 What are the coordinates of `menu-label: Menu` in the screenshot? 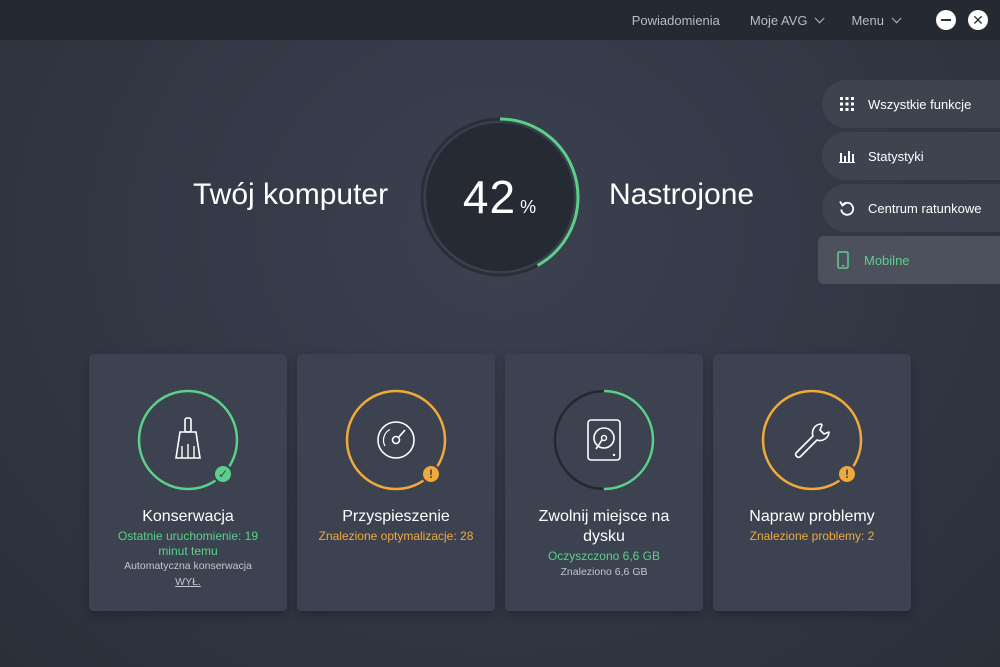 It's located at (867, 20).